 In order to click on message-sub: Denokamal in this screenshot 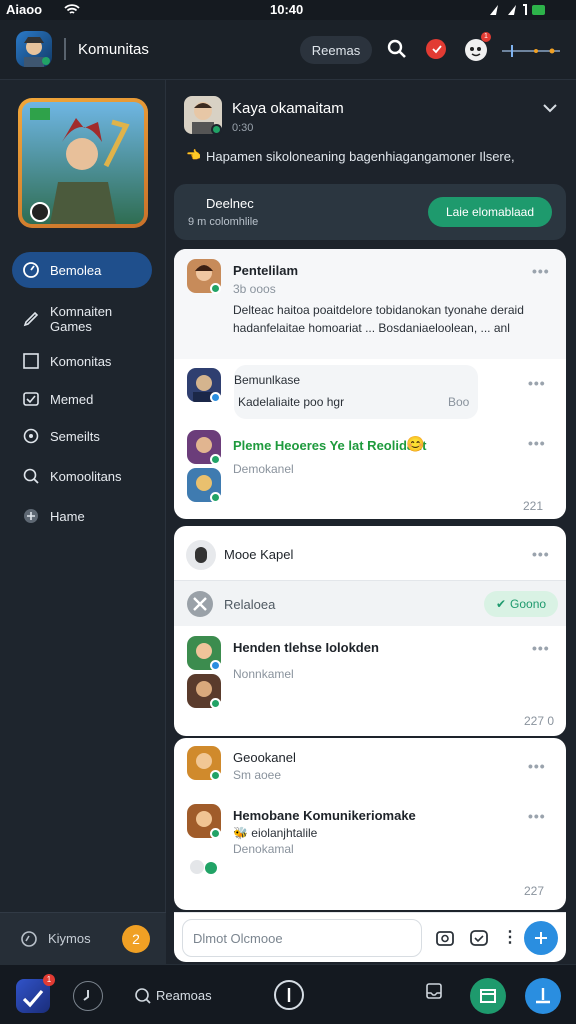, I will do `click(263, 849)`.